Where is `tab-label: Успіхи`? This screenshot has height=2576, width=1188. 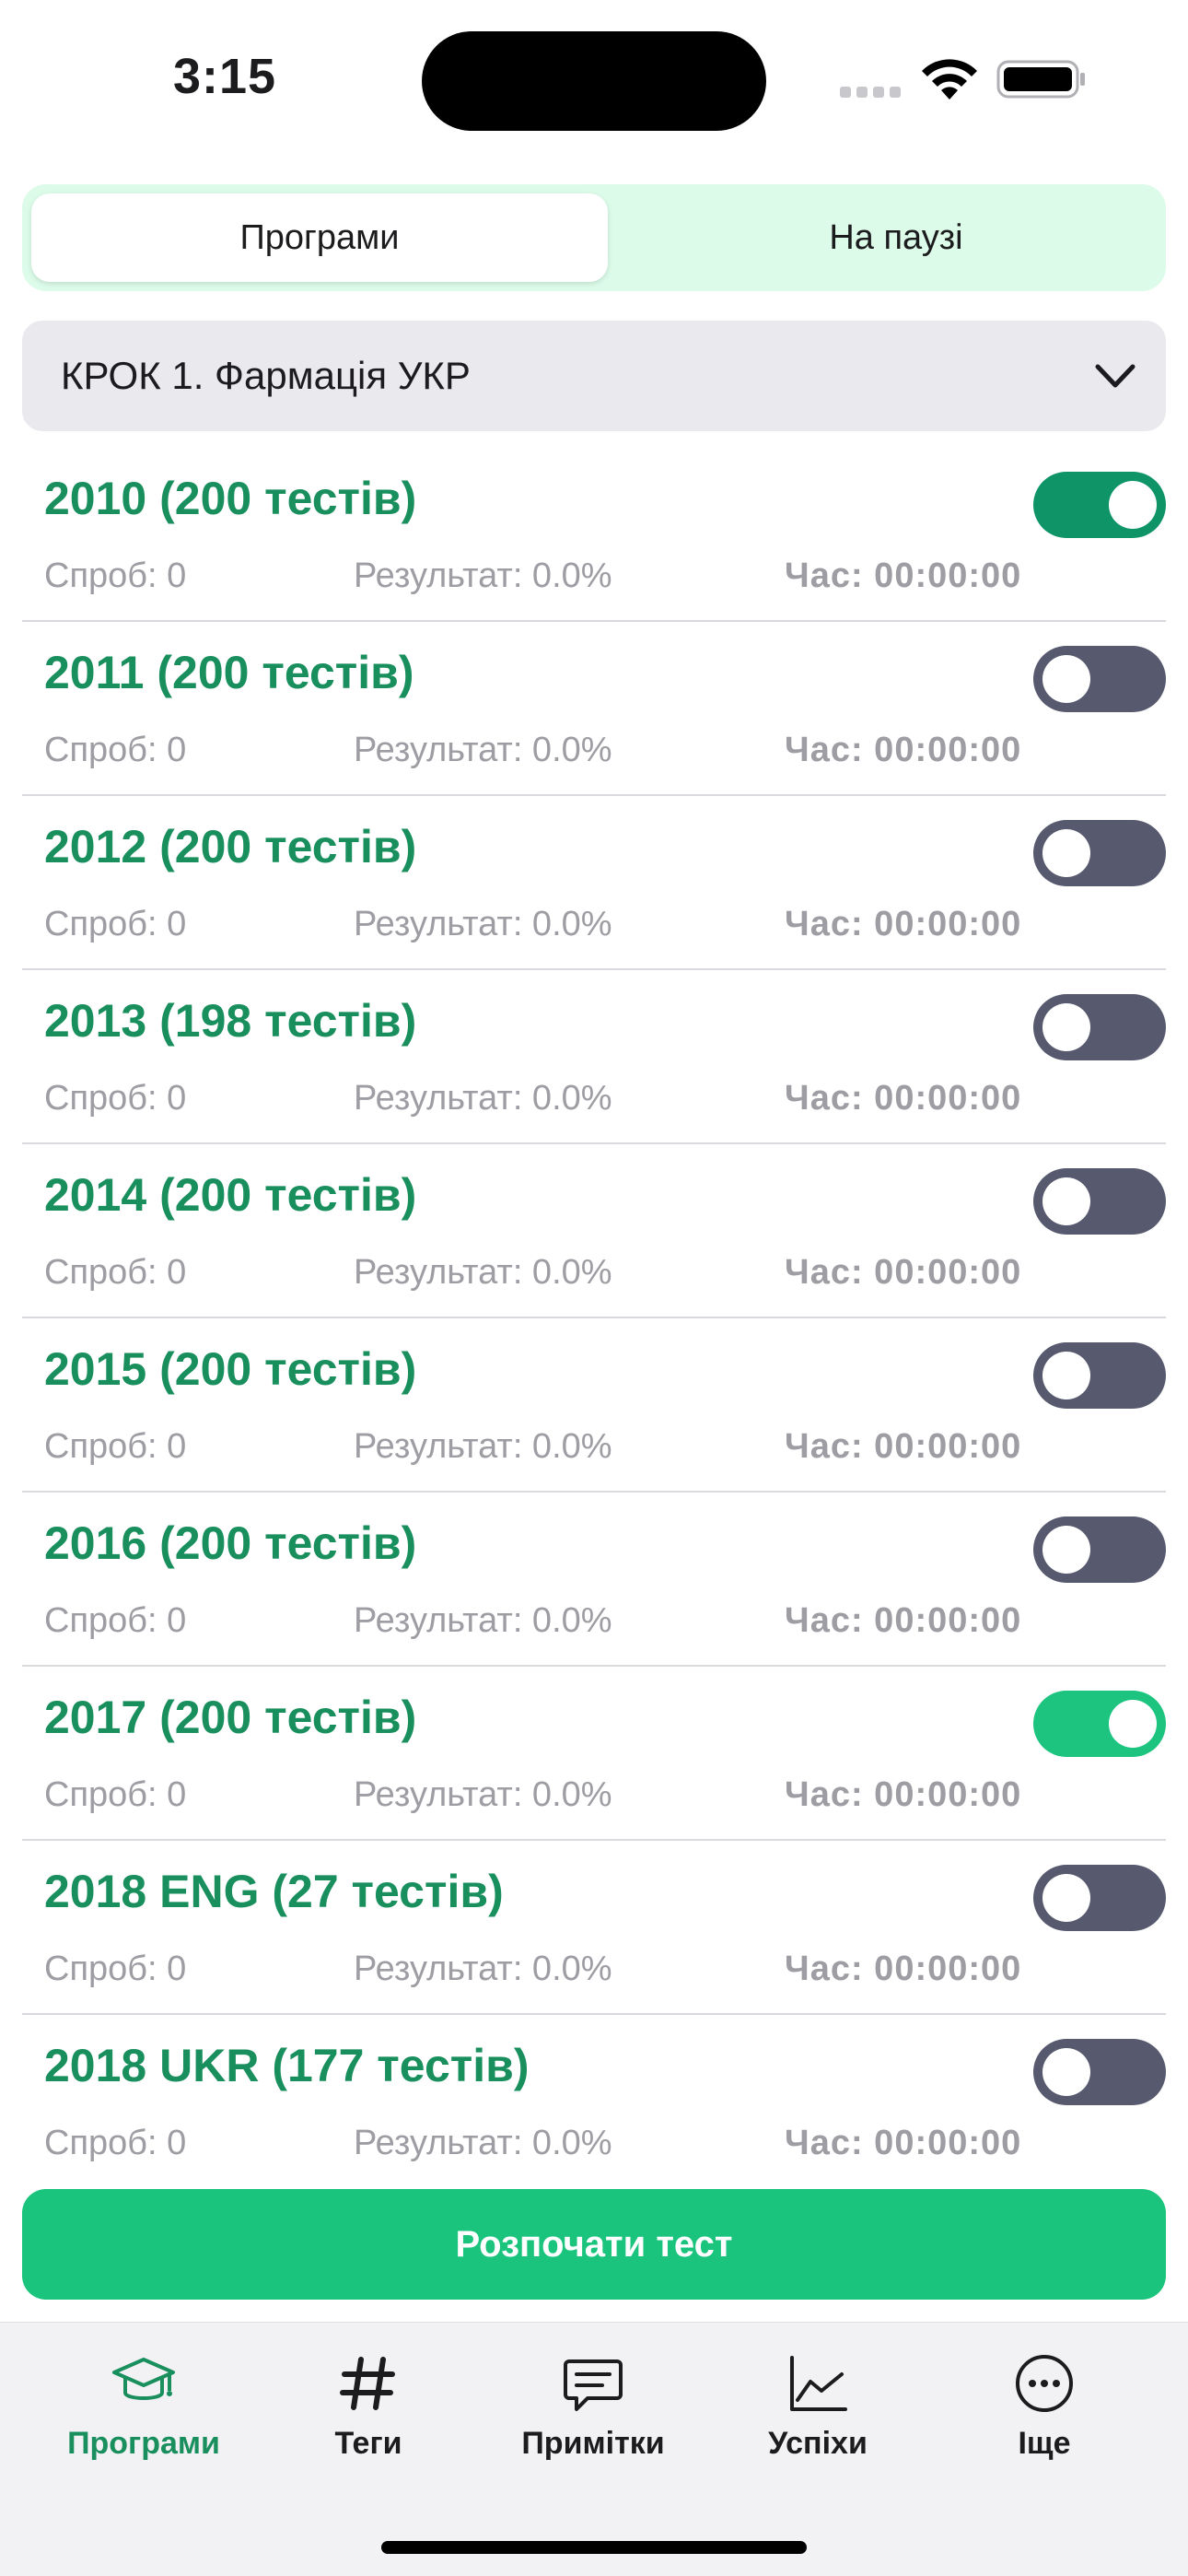
tab-label: Успіхи is located at coordinates (818, 2443).